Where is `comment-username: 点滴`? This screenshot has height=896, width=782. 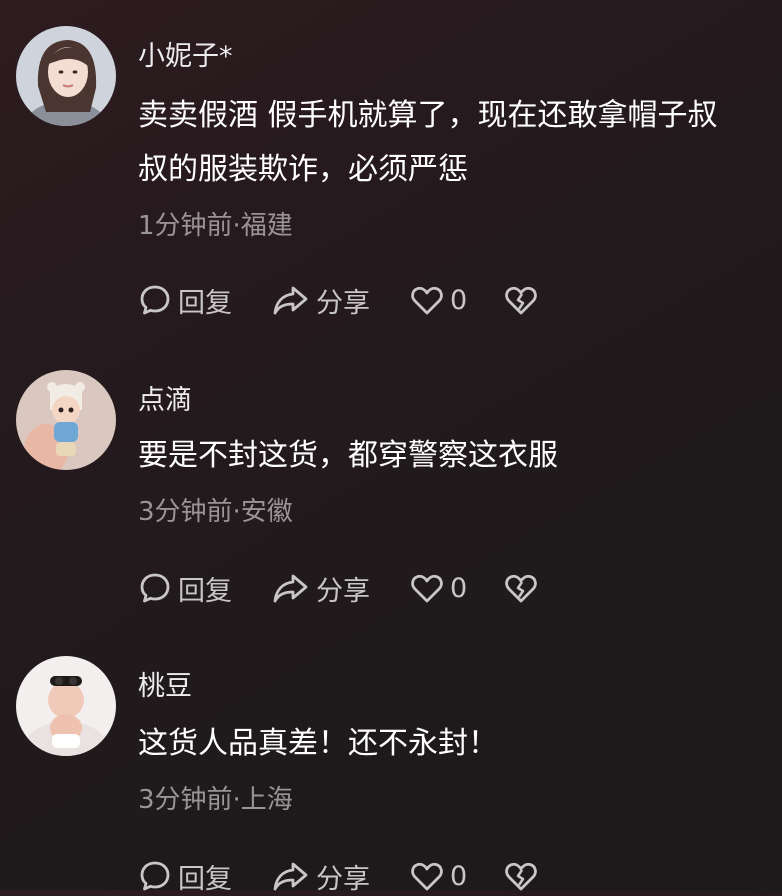 comment-username: 点滴 is located at coordinates (165, 397).